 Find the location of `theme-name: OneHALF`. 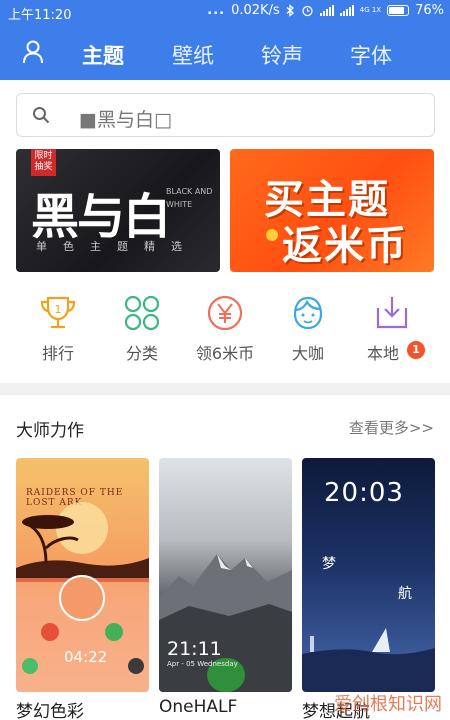

theme-name: OneHALF is located at coordinates (198, 707).